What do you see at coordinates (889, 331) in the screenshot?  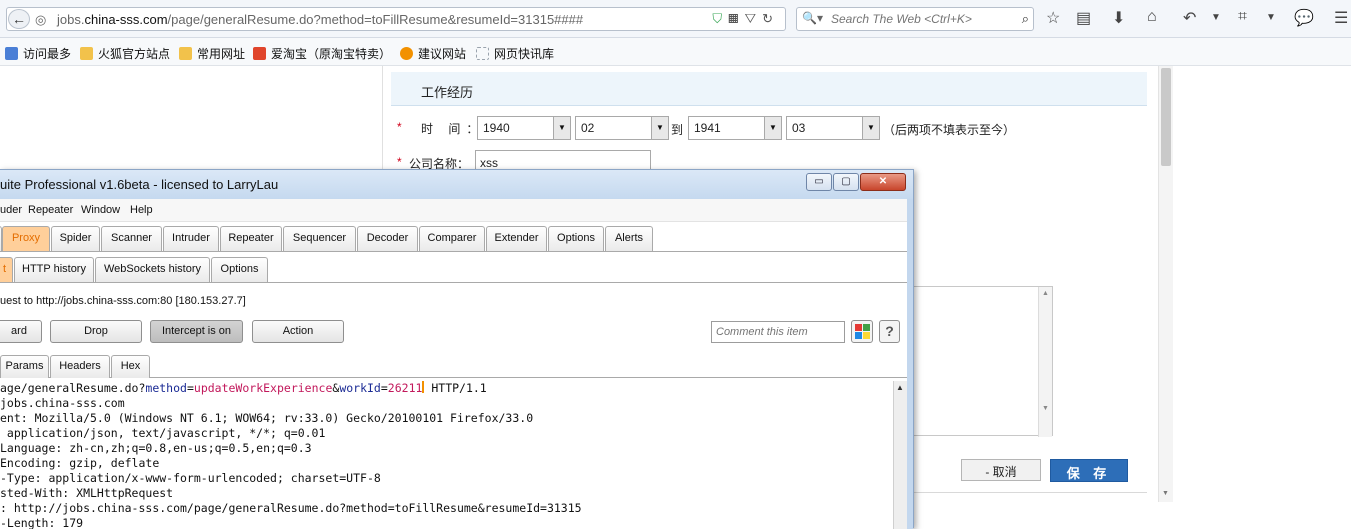 I see `help-button: ?` at bounding box center [889, 331].